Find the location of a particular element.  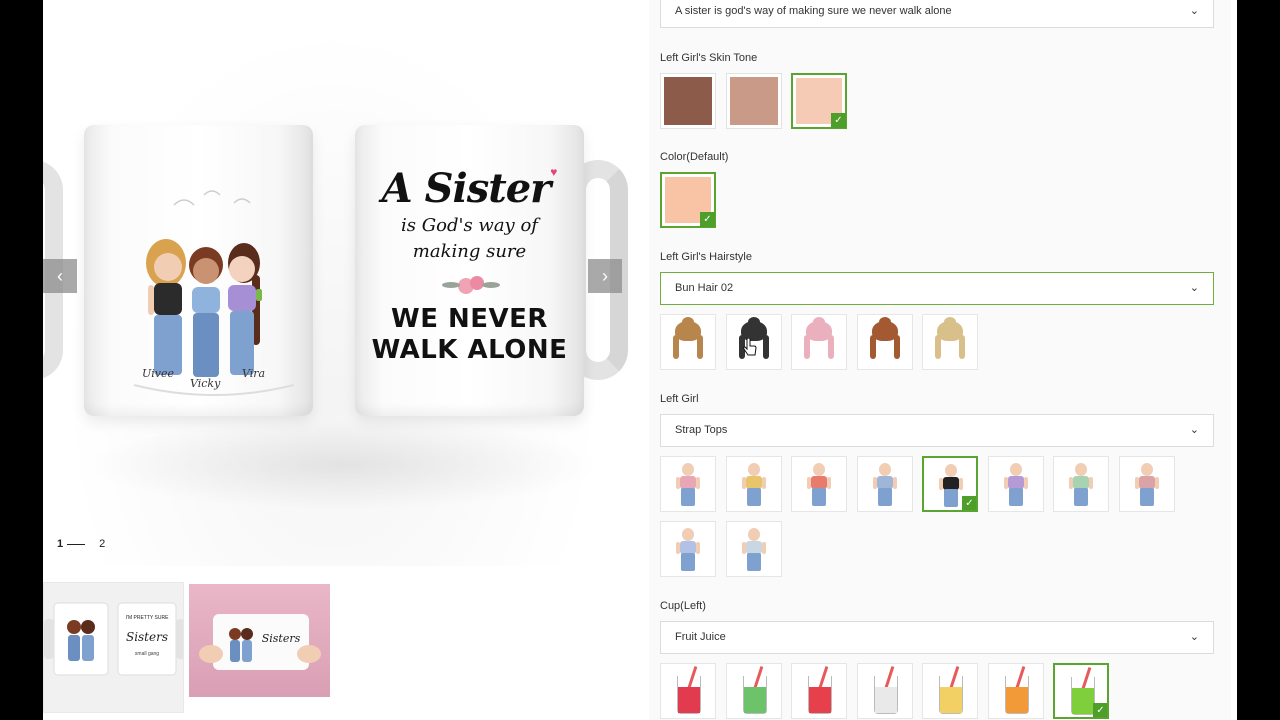

mug-shadow is located at coordinates (343, 465).